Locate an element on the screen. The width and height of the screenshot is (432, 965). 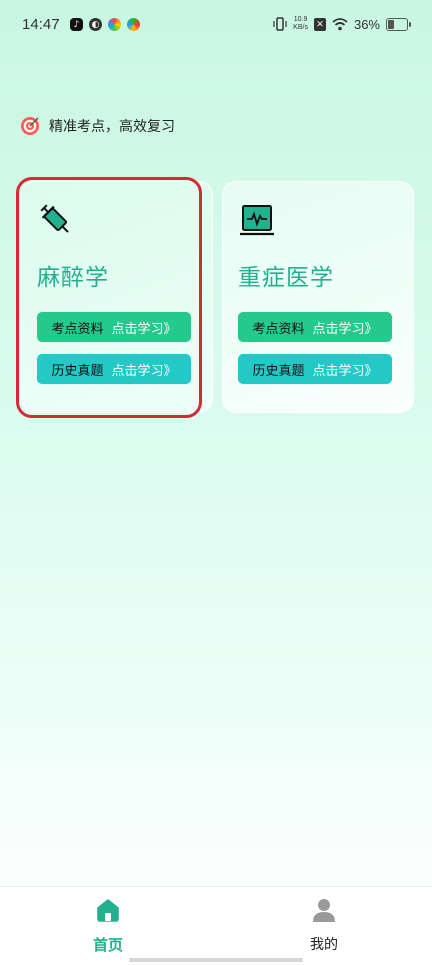
wifi-icon is located at coordinates (340, 23).